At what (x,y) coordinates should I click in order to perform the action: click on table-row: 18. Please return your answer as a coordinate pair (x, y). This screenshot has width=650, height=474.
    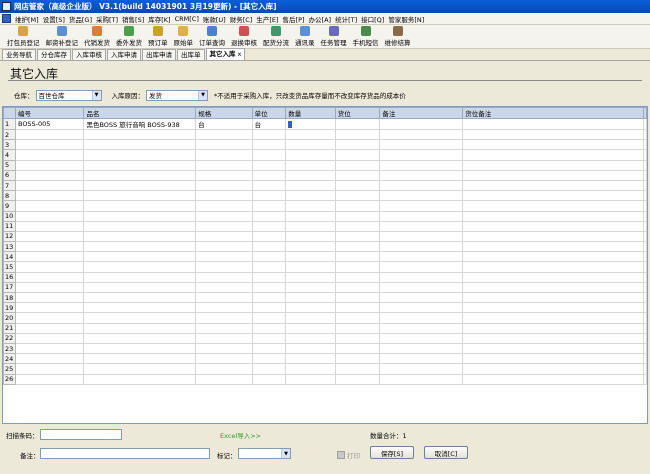
    Looking at the image, I should click on (325, 297).